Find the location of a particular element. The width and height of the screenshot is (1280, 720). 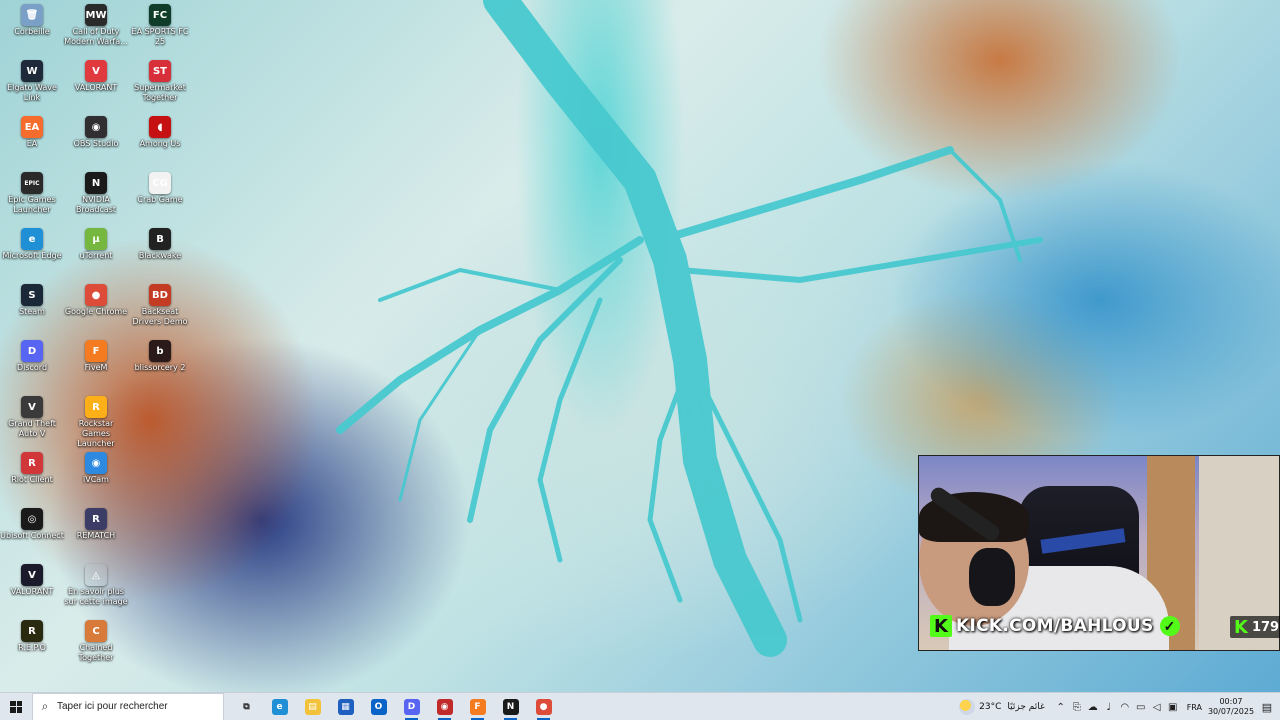

chrome-taskbar-icon: ● is located at coordinates (543, 706).